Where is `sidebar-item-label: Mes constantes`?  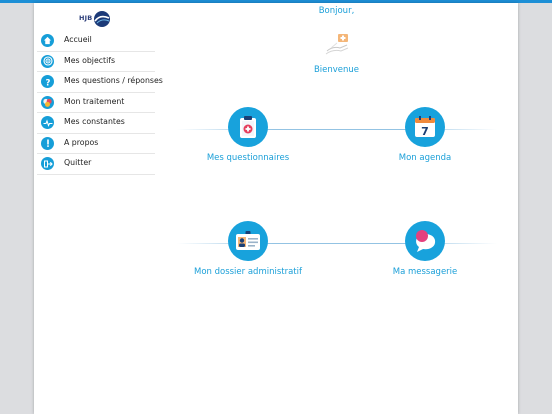
sidebar-item-label: Mes constantes is located at coordinates (94, 121).